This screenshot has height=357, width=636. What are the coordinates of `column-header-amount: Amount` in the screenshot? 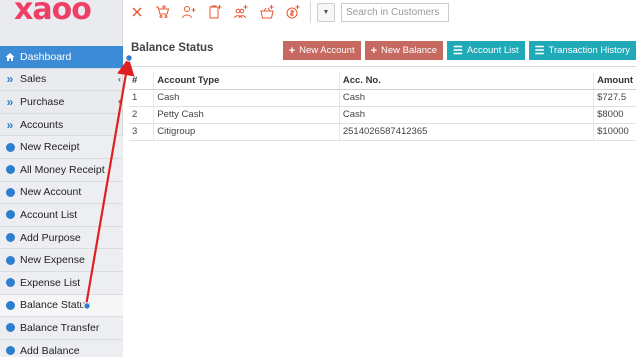 It's located at (614, 81).